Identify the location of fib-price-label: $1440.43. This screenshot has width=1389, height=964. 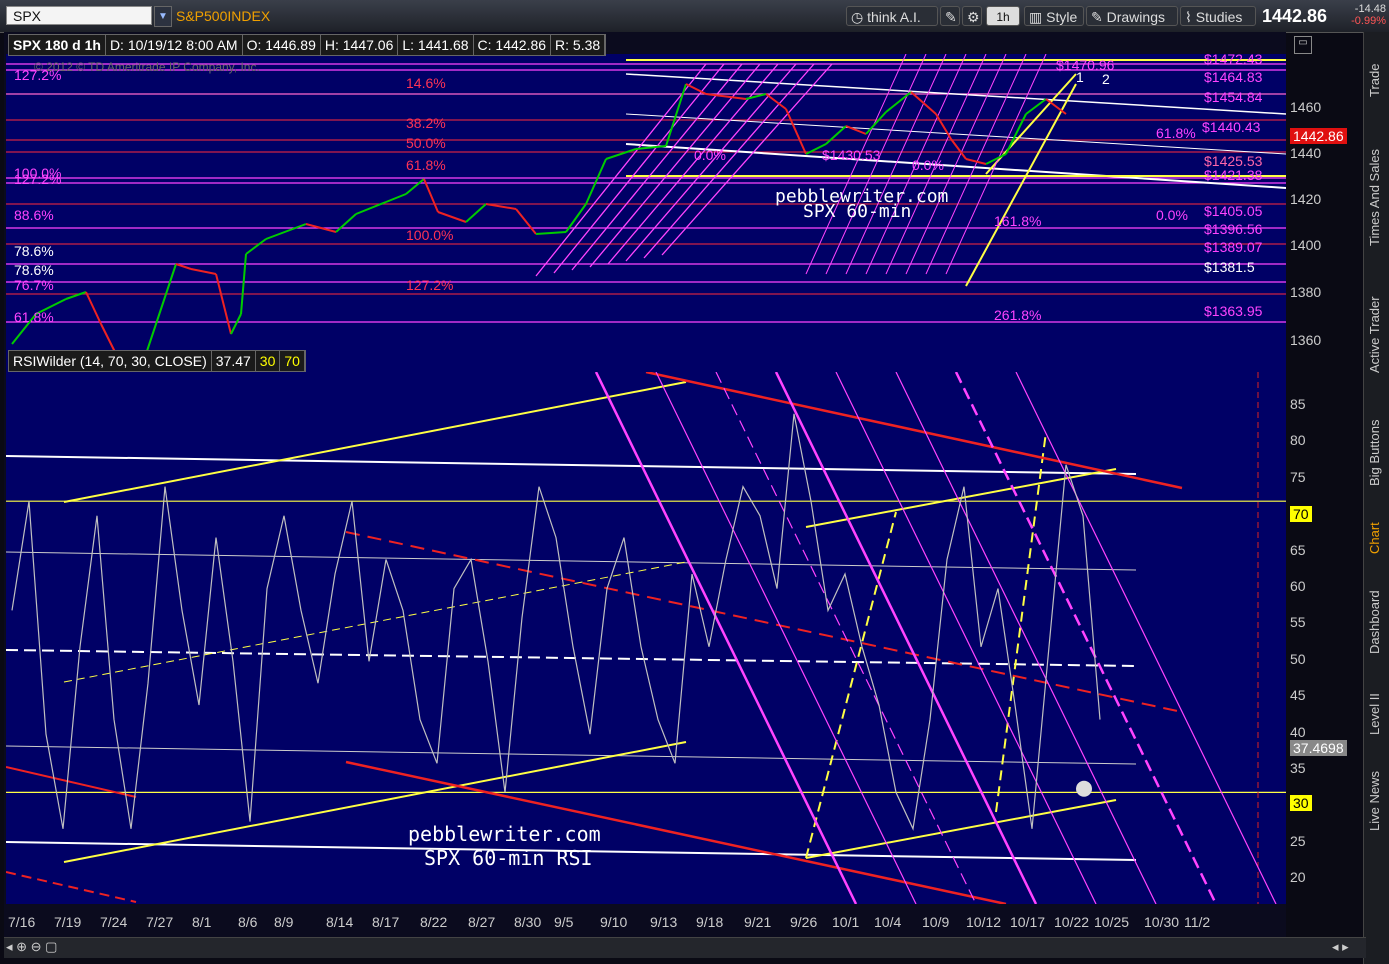
(1231, 127).